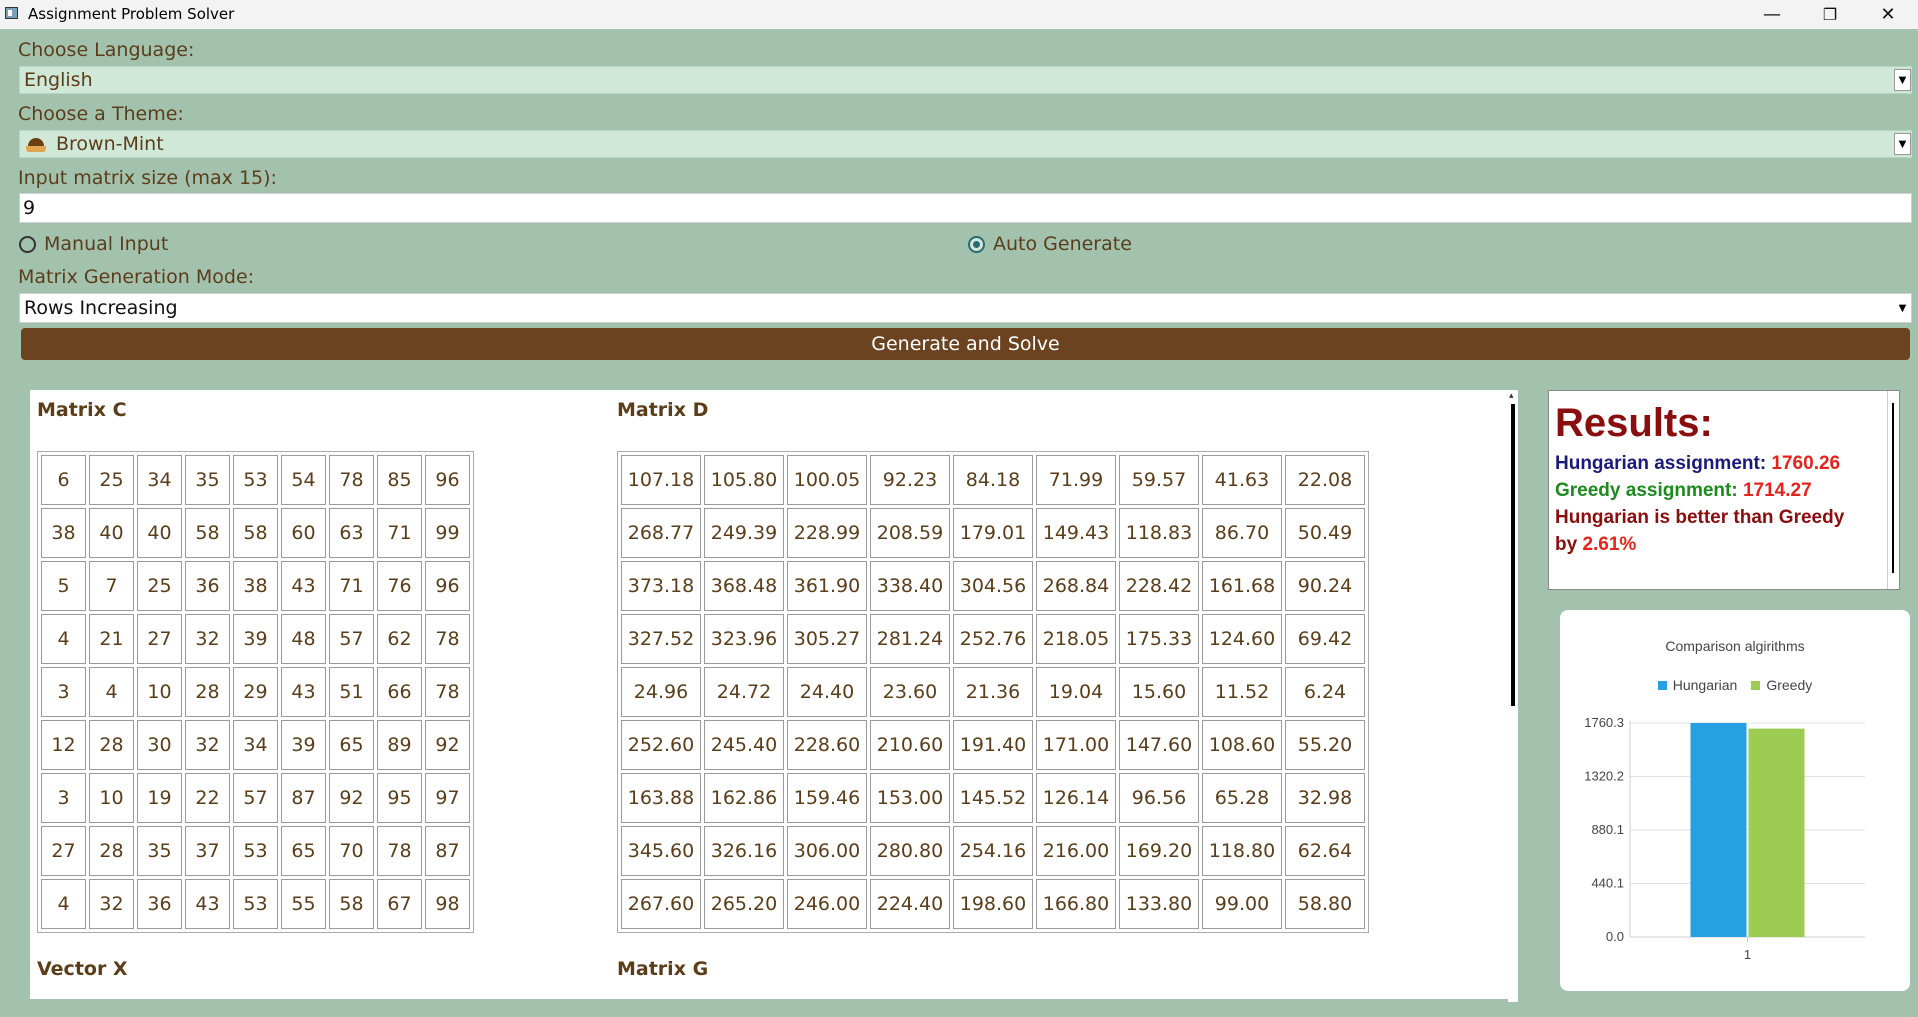  What do you see at coordinates (993, 586) in the screenshot?
I see `matrix-cell: 304.56` at bounding box center [993, 586].